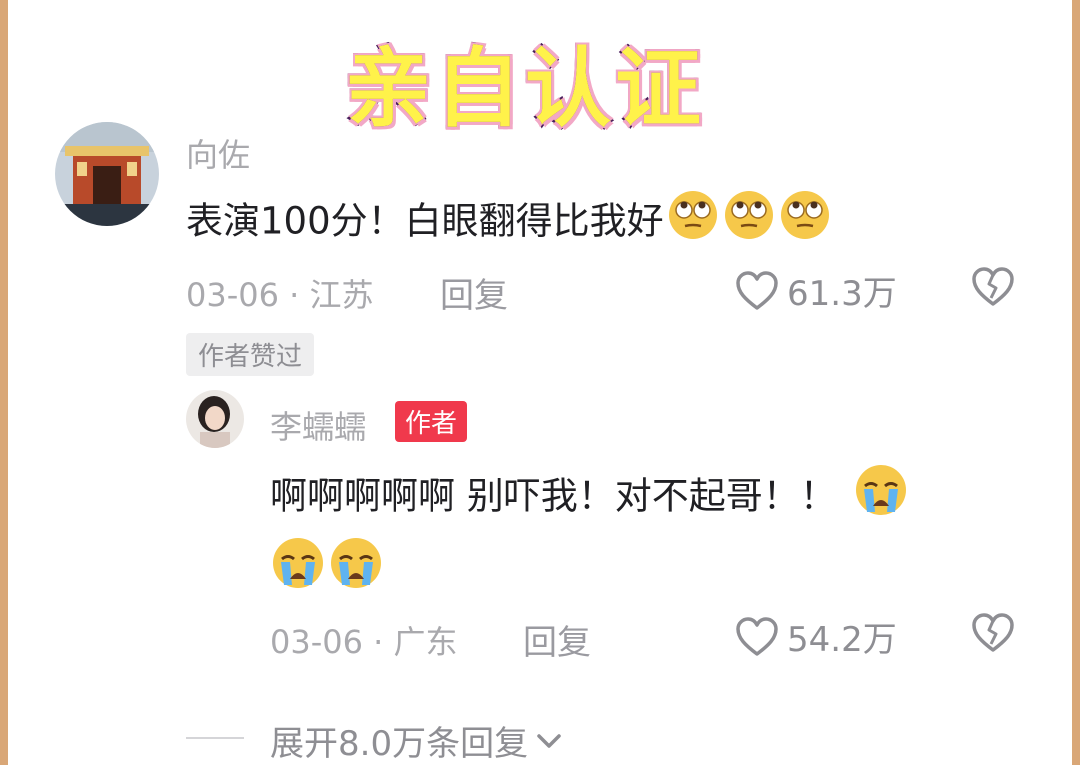 Image resolution: width=1080 pixels, height=765 pixels. Describe the element at coordinates (842, 640) in the screenshot. I see `like-count: 54.2万` at that location.